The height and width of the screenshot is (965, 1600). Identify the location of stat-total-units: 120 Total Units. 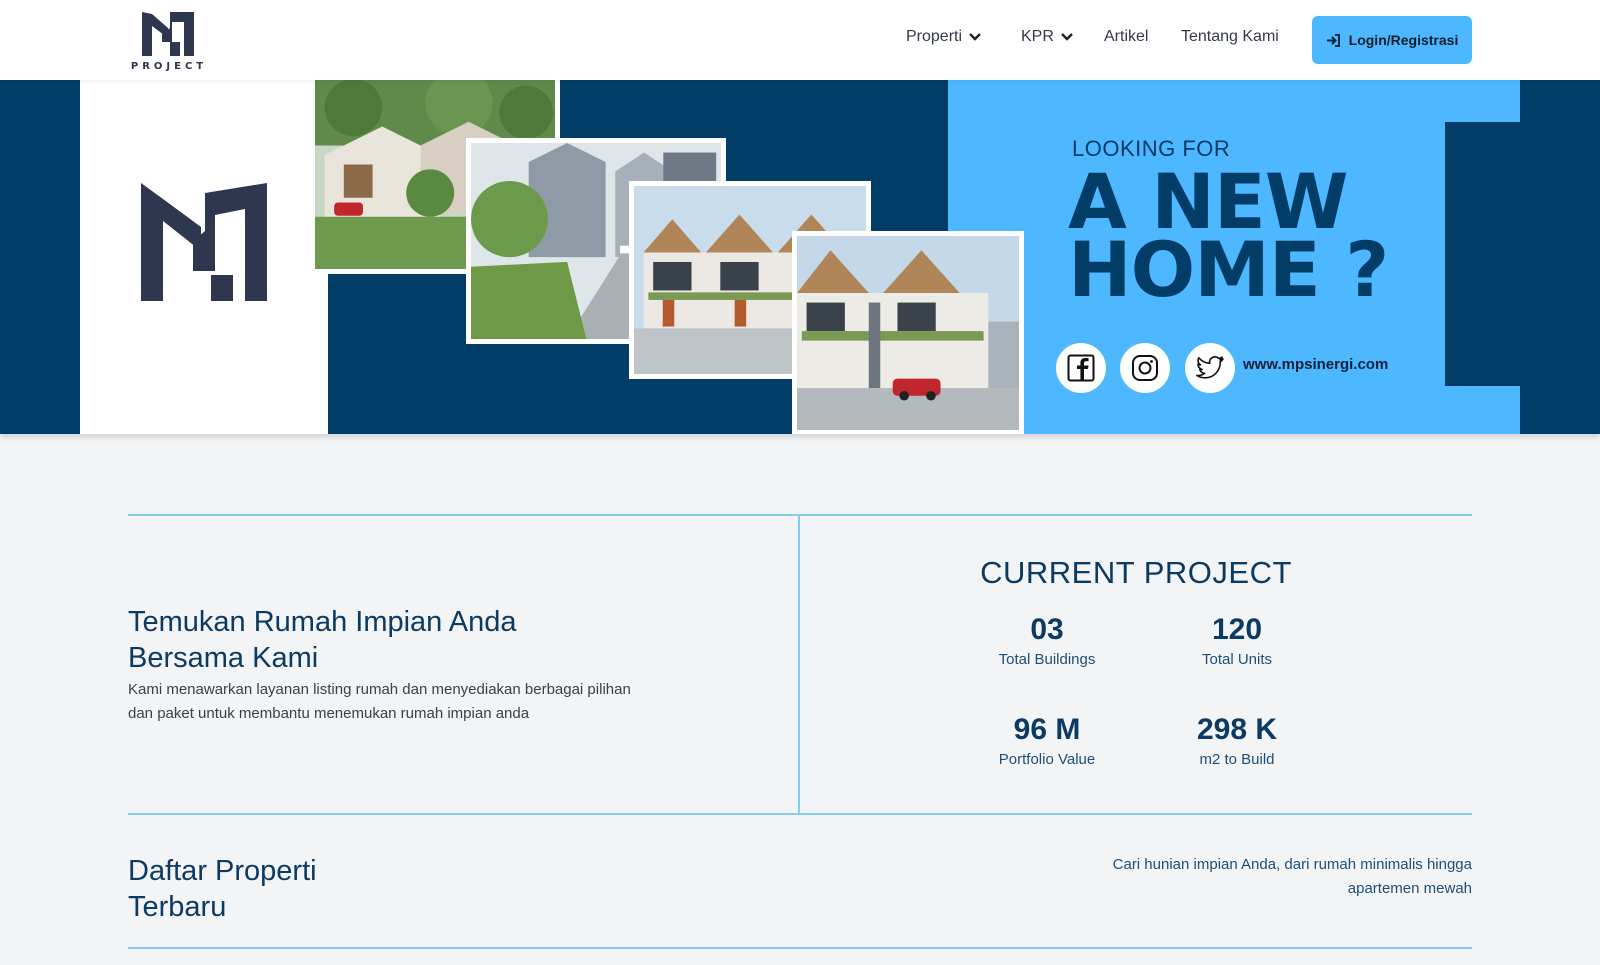
(1237, 640).